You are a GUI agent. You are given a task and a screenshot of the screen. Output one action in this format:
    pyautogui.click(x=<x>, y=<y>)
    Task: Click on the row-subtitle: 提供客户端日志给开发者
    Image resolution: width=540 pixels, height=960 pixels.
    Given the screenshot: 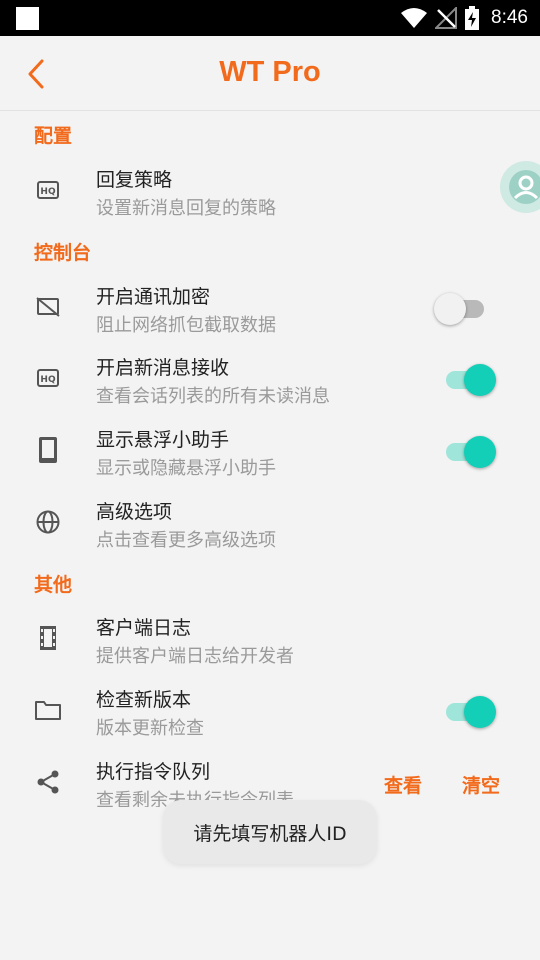 What is the action you would take?
    pyautogui.click(x=195, y=656)
    